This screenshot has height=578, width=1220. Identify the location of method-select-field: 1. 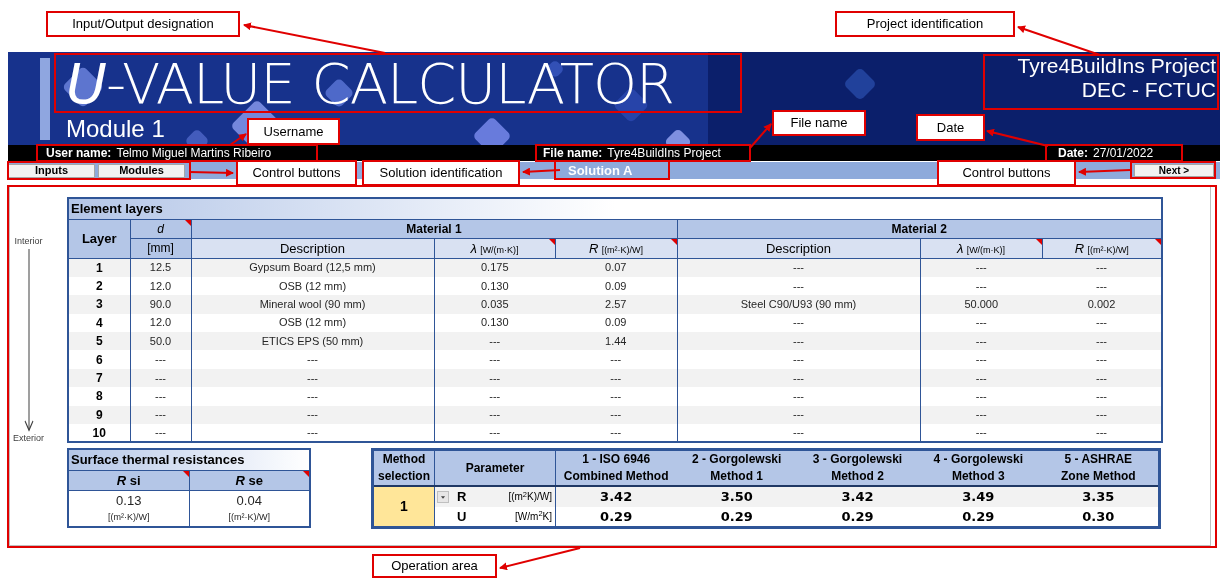
(403, 507).